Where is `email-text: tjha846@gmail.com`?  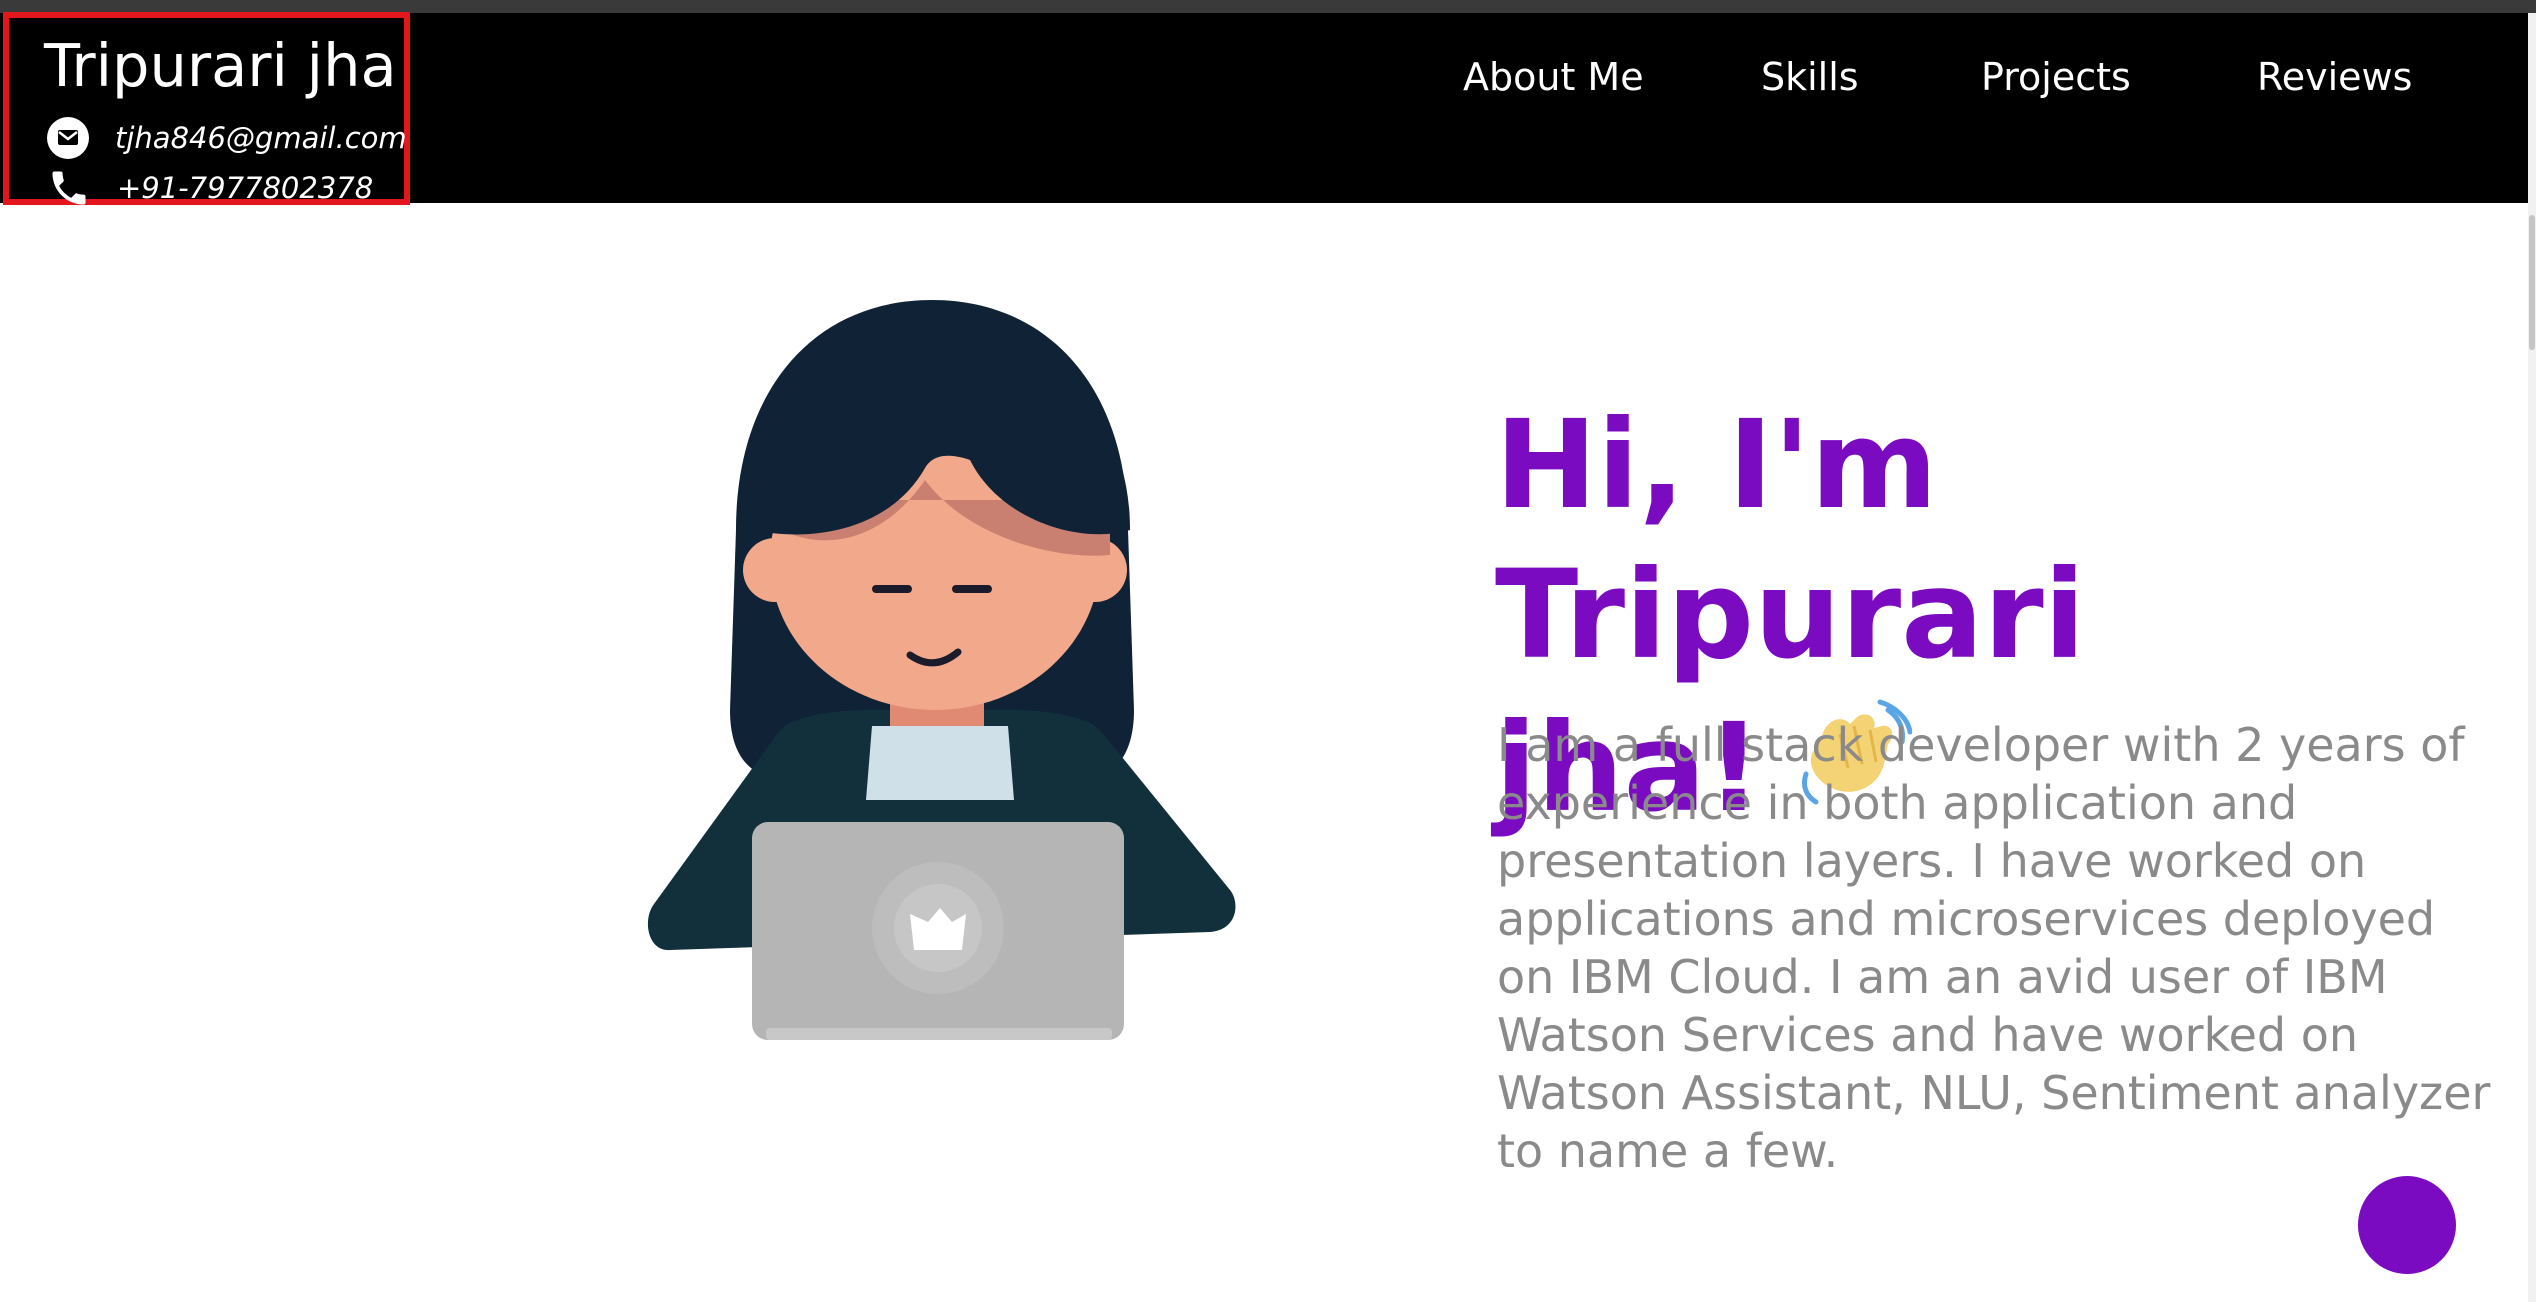
email-text: tjha846@gmail.com is located at coordinates (261, 138).